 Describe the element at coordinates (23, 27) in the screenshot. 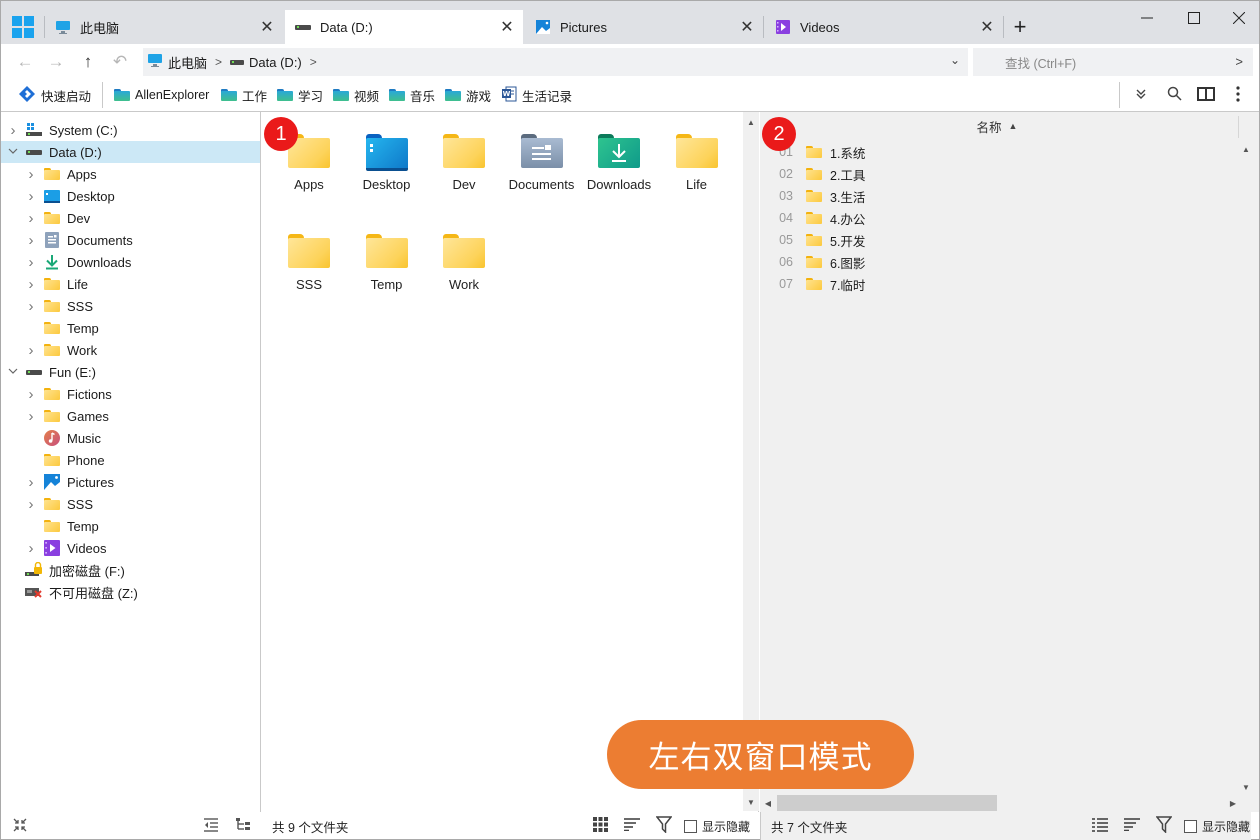

I see `app-menu-logo-icon` at that location.